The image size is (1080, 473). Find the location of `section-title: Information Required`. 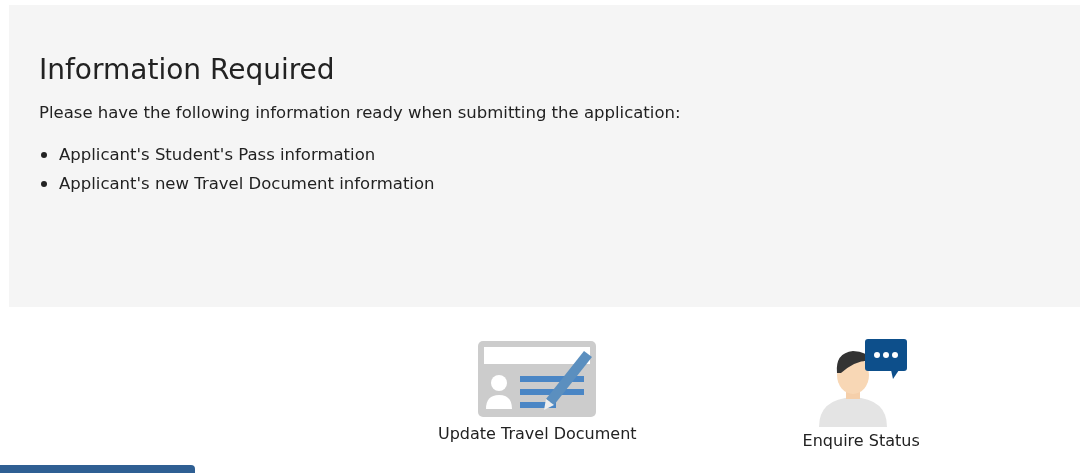

section-title: Information Required is located at coordinates (187, 70).